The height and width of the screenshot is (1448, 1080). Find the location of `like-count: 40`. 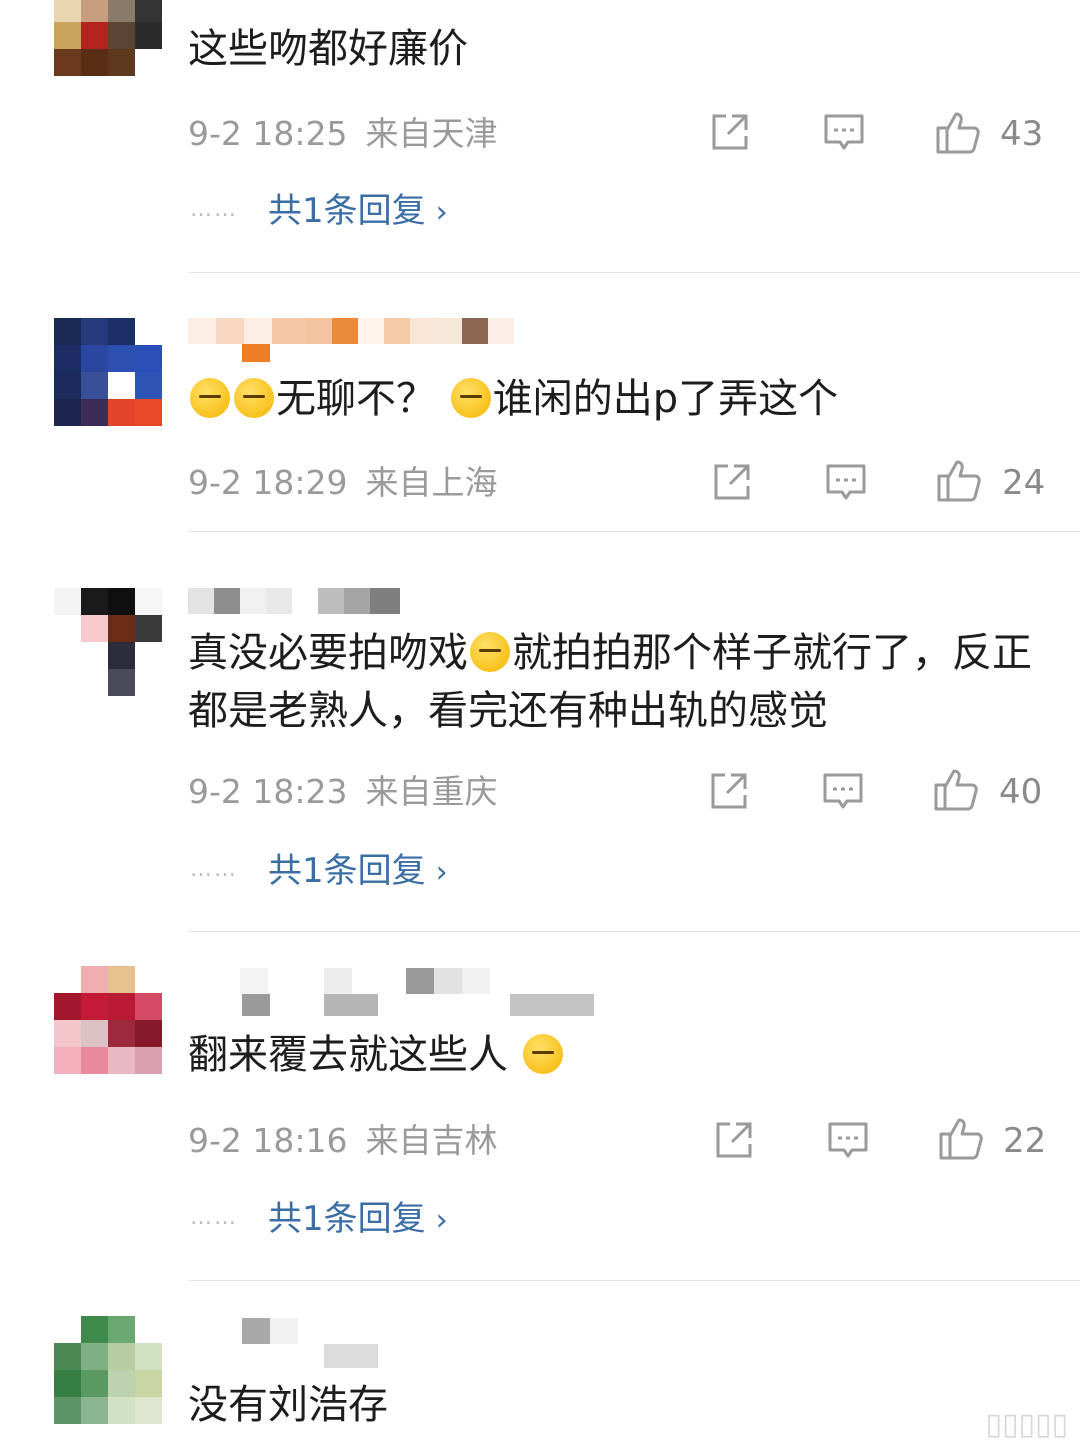

like-count: 40 is located at coordinates (1021, 792).